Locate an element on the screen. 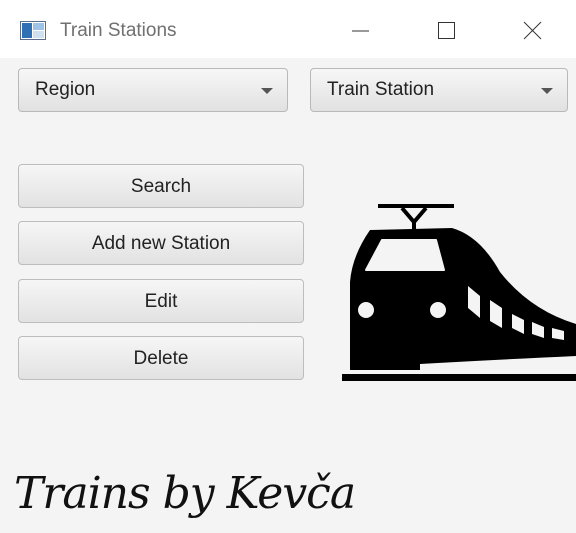  minimize-icon is located at coordinates (360, 31).